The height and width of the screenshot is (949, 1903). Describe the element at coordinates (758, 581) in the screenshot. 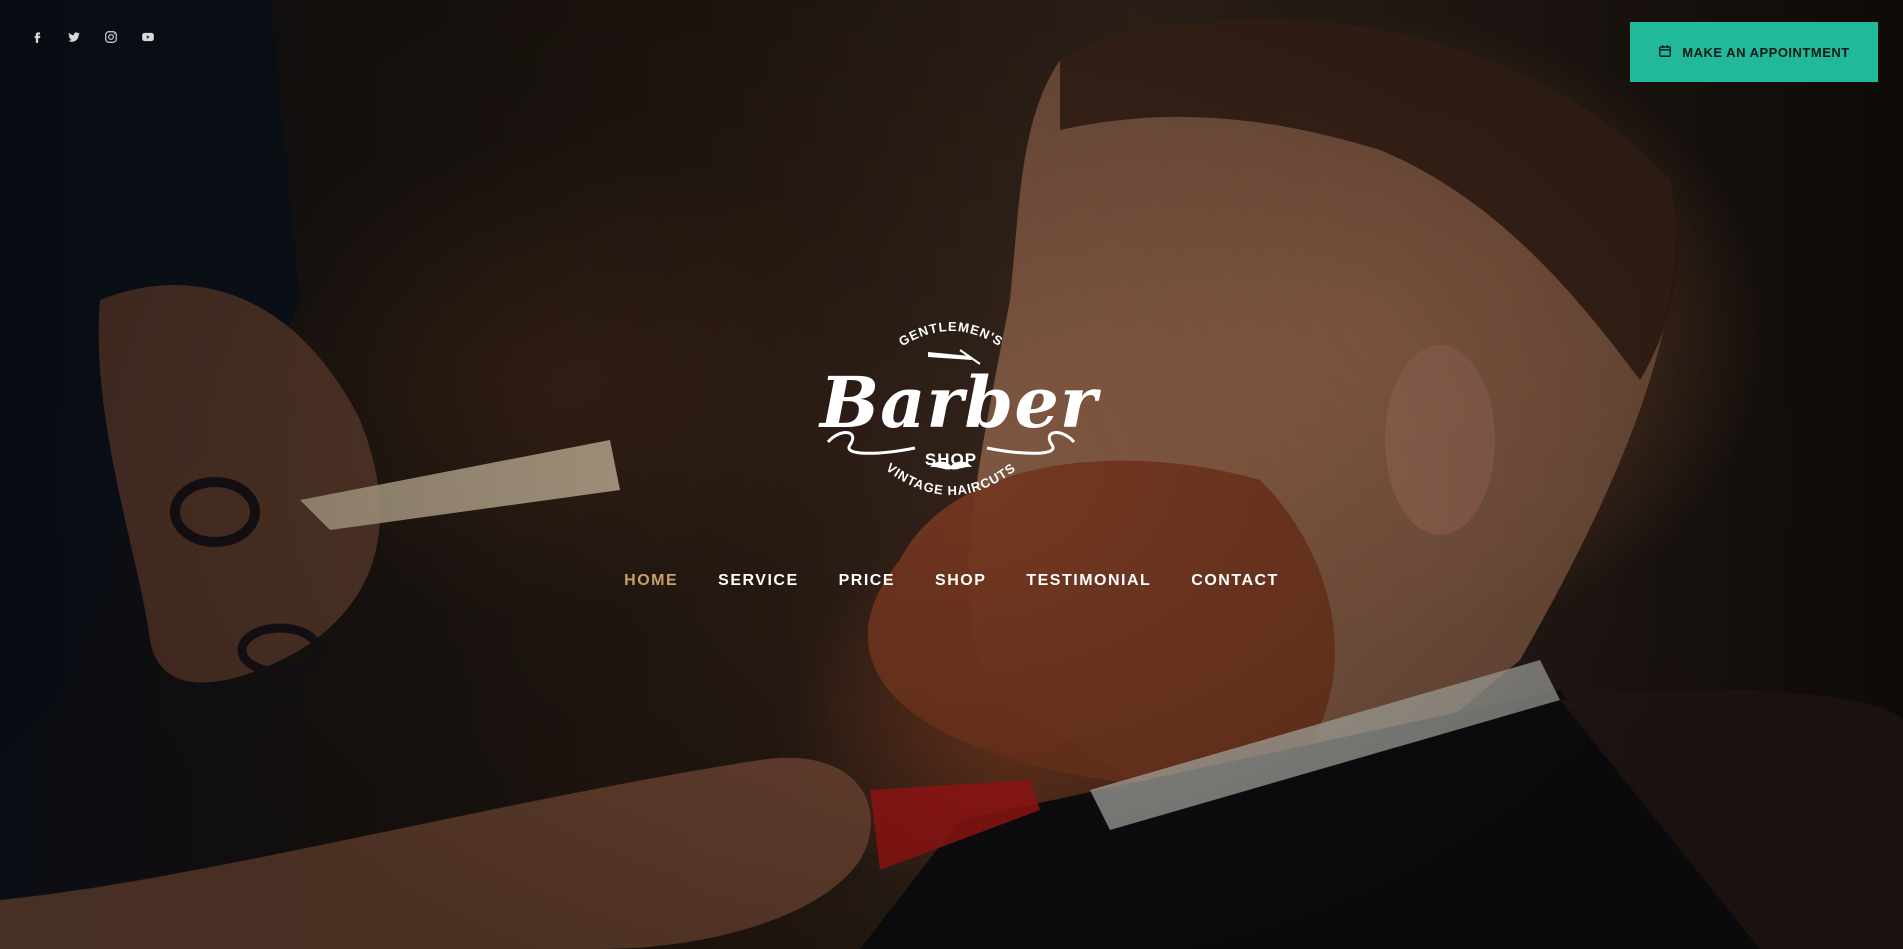

I see `nav-item-service: SERVICE` at that location.